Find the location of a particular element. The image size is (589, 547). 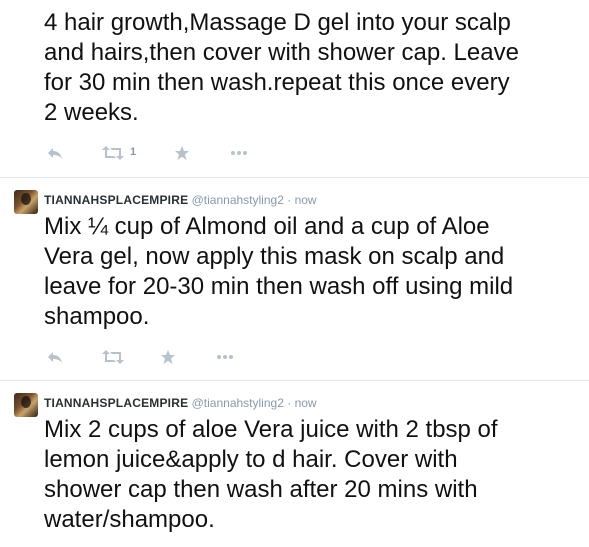

tweet-actions: 1 is located at coordinates (194, 154).